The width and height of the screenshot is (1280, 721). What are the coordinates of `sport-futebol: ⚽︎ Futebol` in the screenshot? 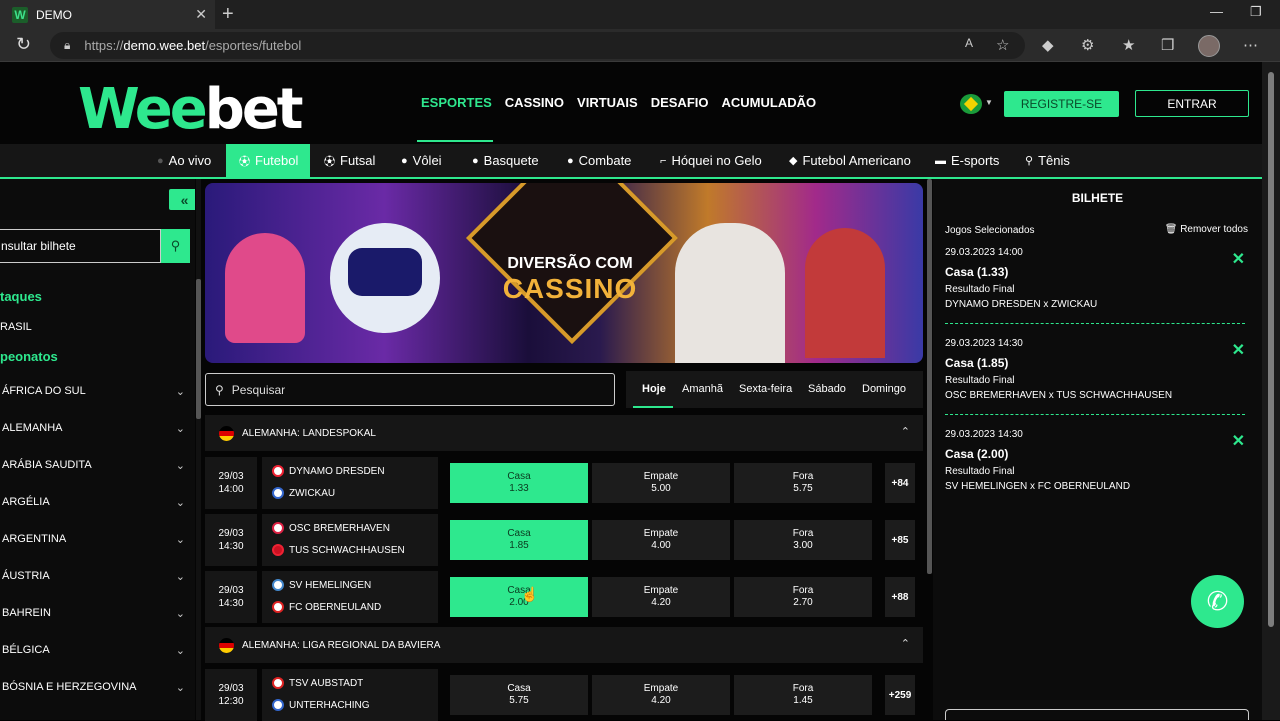 It's located at (268, 160).